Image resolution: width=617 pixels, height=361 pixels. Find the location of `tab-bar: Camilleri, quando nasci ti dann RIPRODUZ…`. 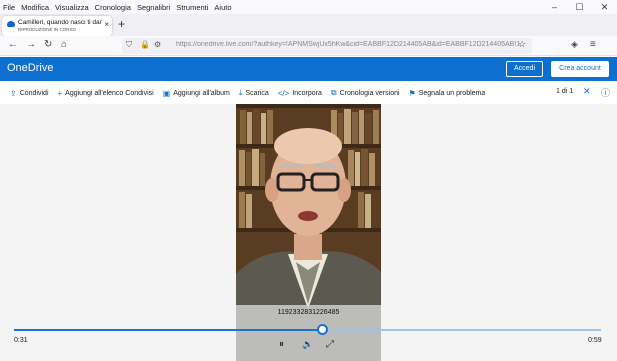

tab-bar: Camilleri, quando nasci ti dann RIPRODUZ… is located at coordinates (308, 25).